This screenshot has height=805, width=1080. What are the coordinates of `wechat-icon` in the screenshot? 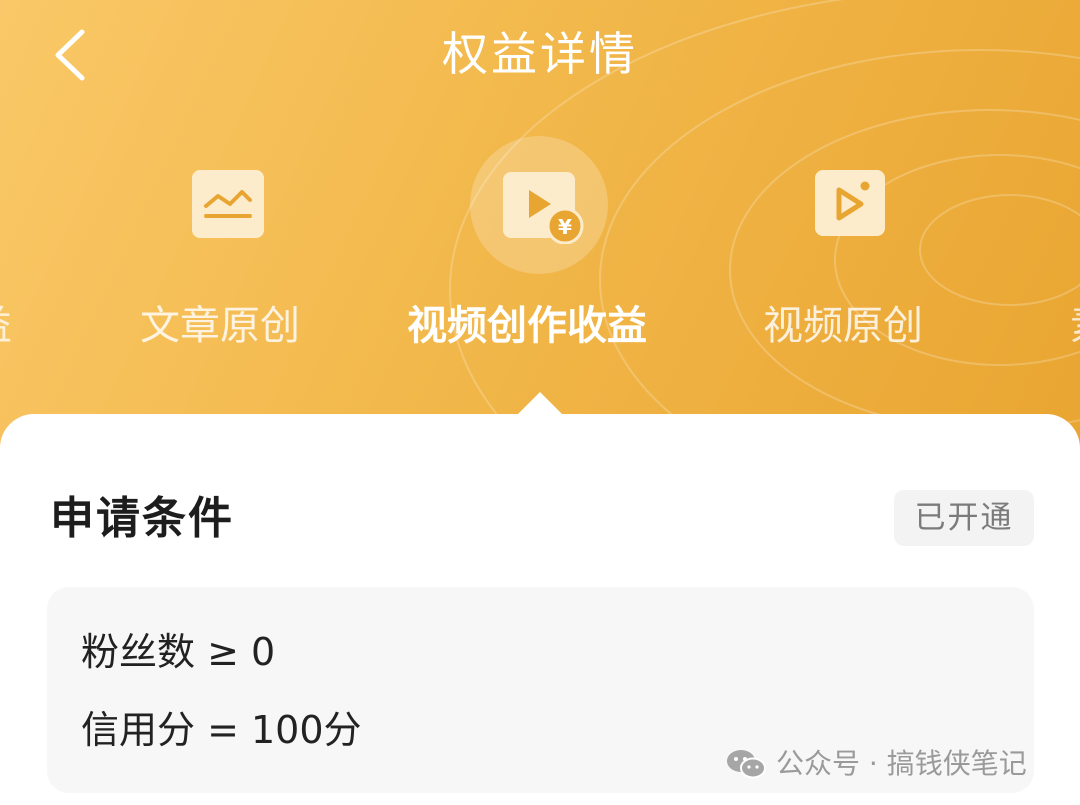 It's located at (746, 764).